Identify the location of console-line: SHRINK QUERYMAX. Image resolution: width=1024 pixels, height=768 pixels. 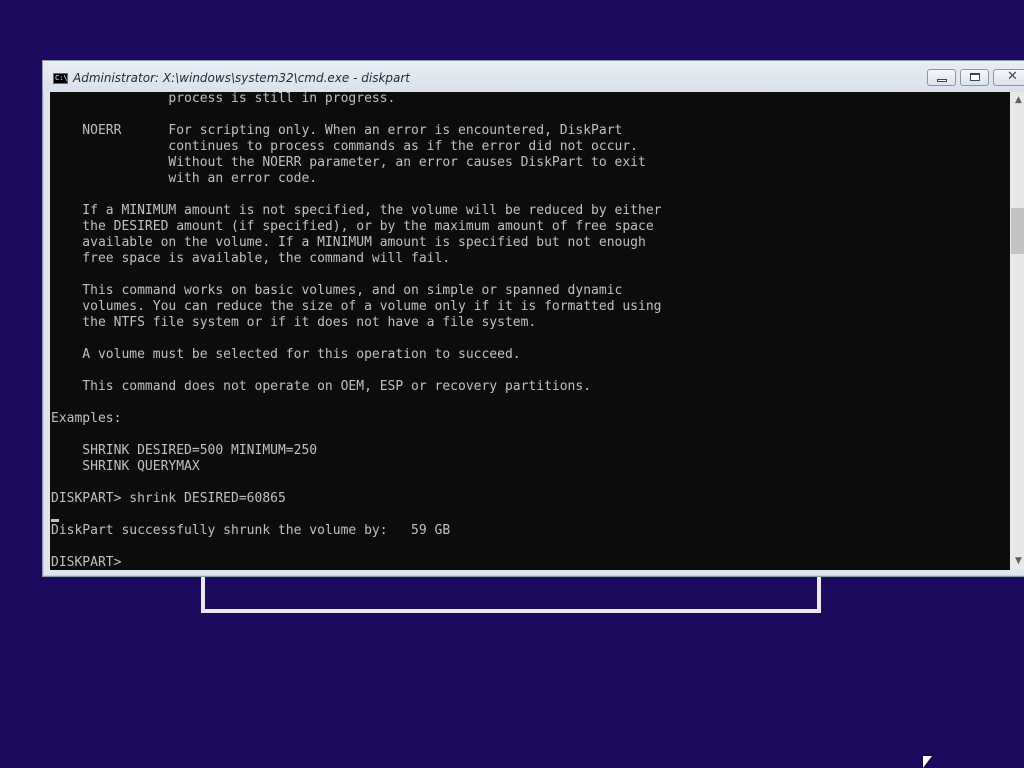
(125, 466).